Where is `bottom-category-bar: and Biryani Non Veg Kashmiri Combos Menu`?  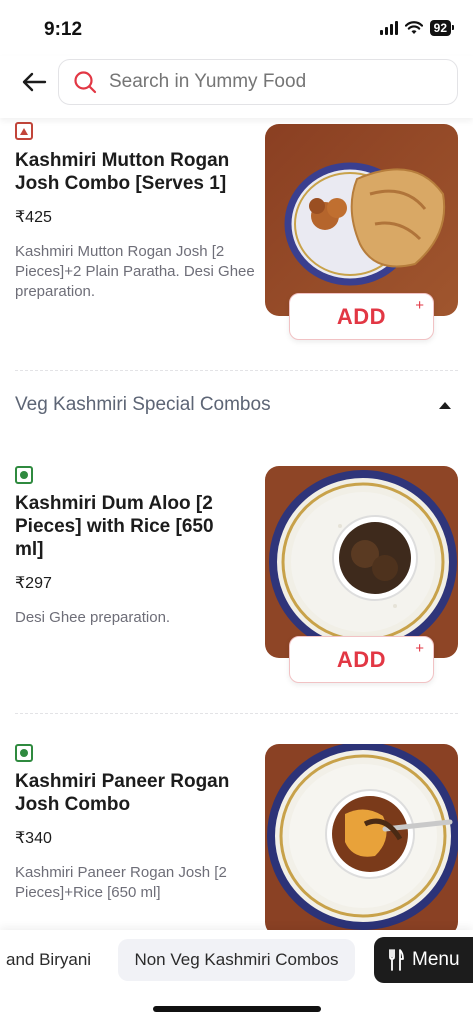 bottom-category-bar: and Biryani Non Veg Kashmiri Combos Menu is located at coordinates (236, 977).